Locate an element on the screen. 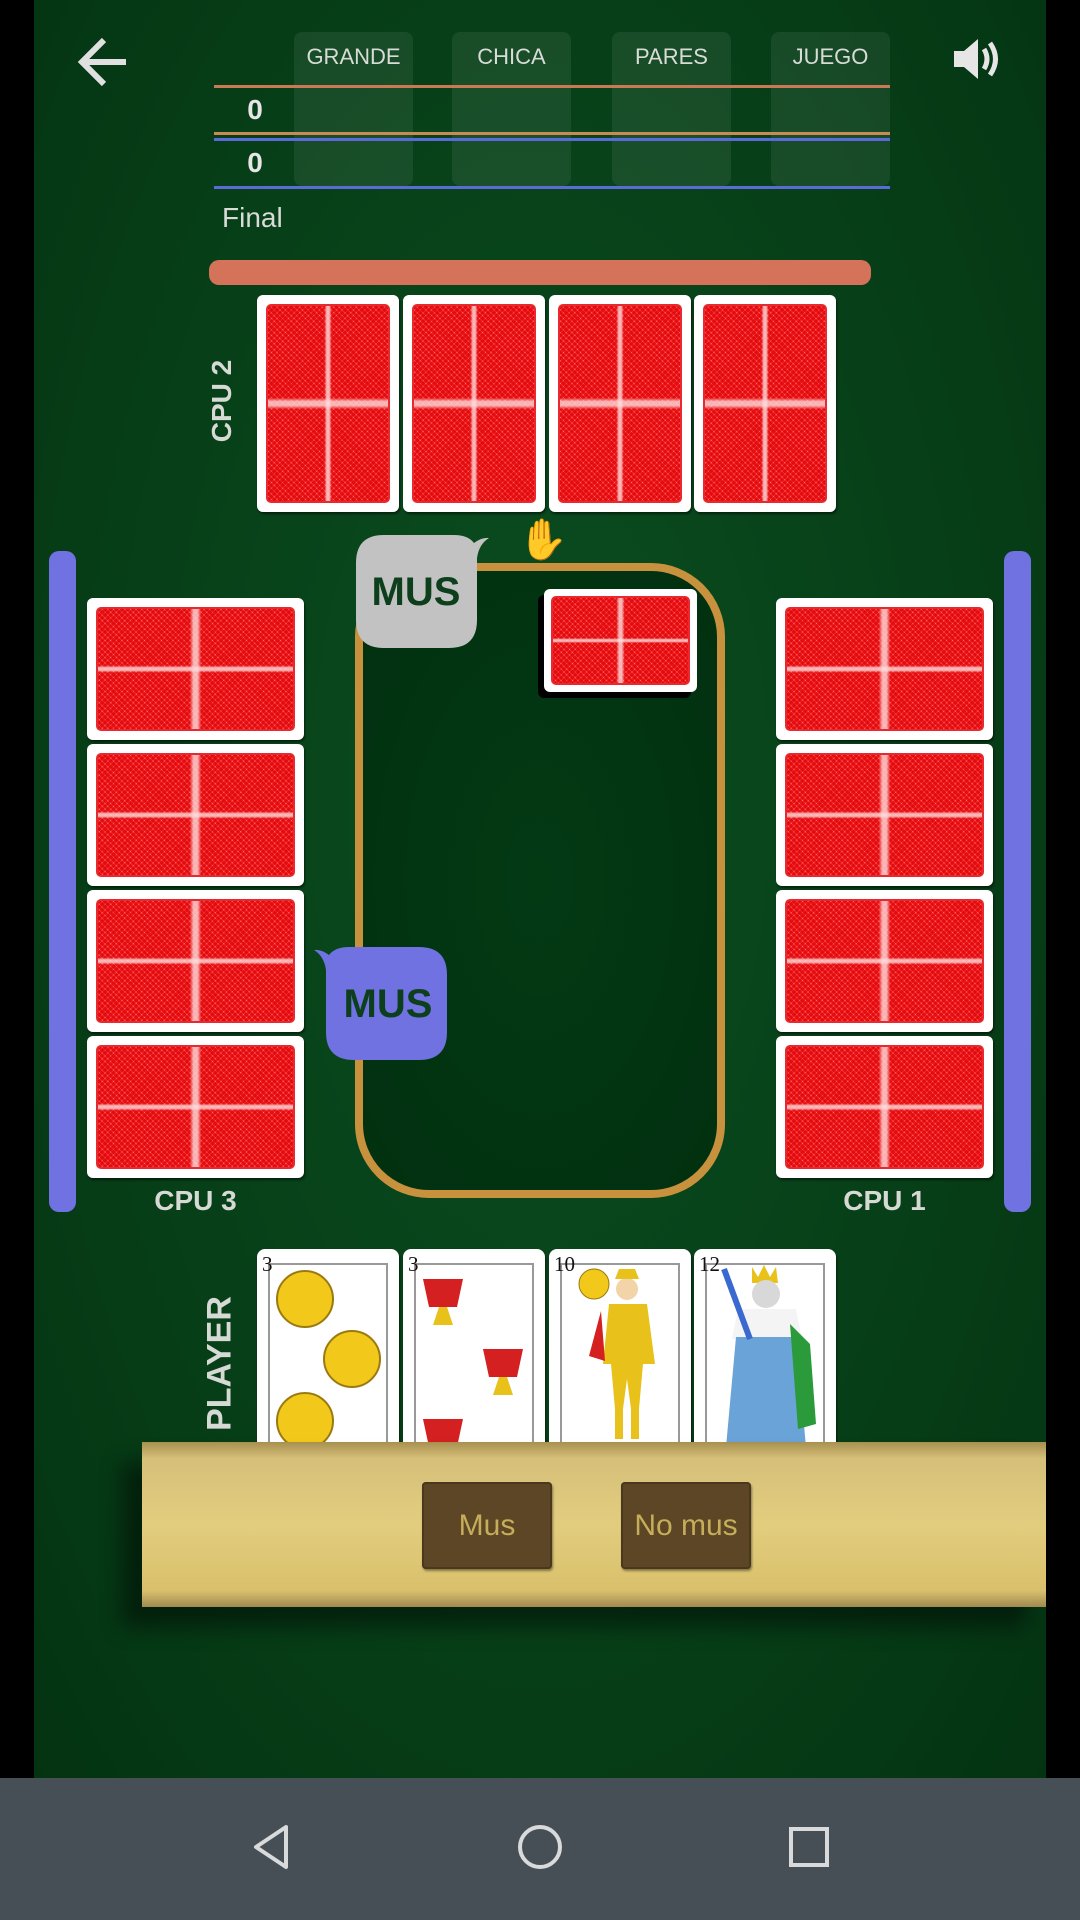  game-status: Final is located at coordinates (252, 217).